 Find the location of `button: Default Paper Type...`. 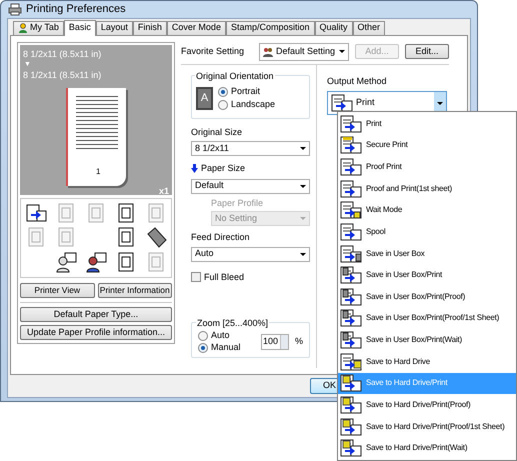

button: Default Paper Type... is located at coordinates (96, 314).